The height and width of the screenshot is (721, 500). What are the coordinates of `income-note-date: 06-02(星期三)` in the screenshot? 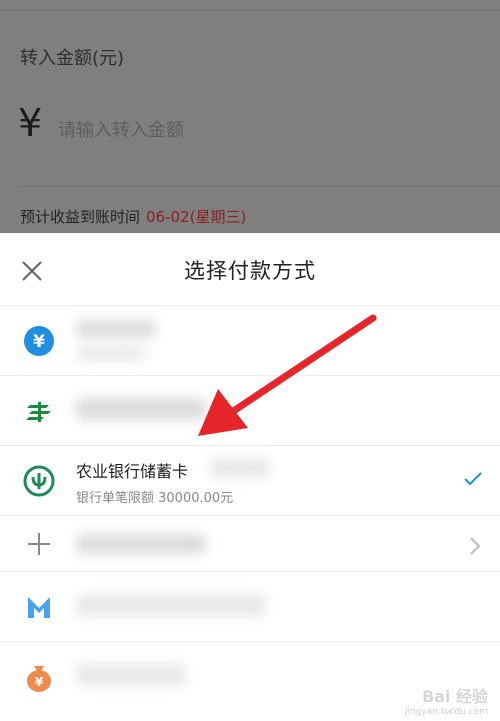 It's located at (196, 217).